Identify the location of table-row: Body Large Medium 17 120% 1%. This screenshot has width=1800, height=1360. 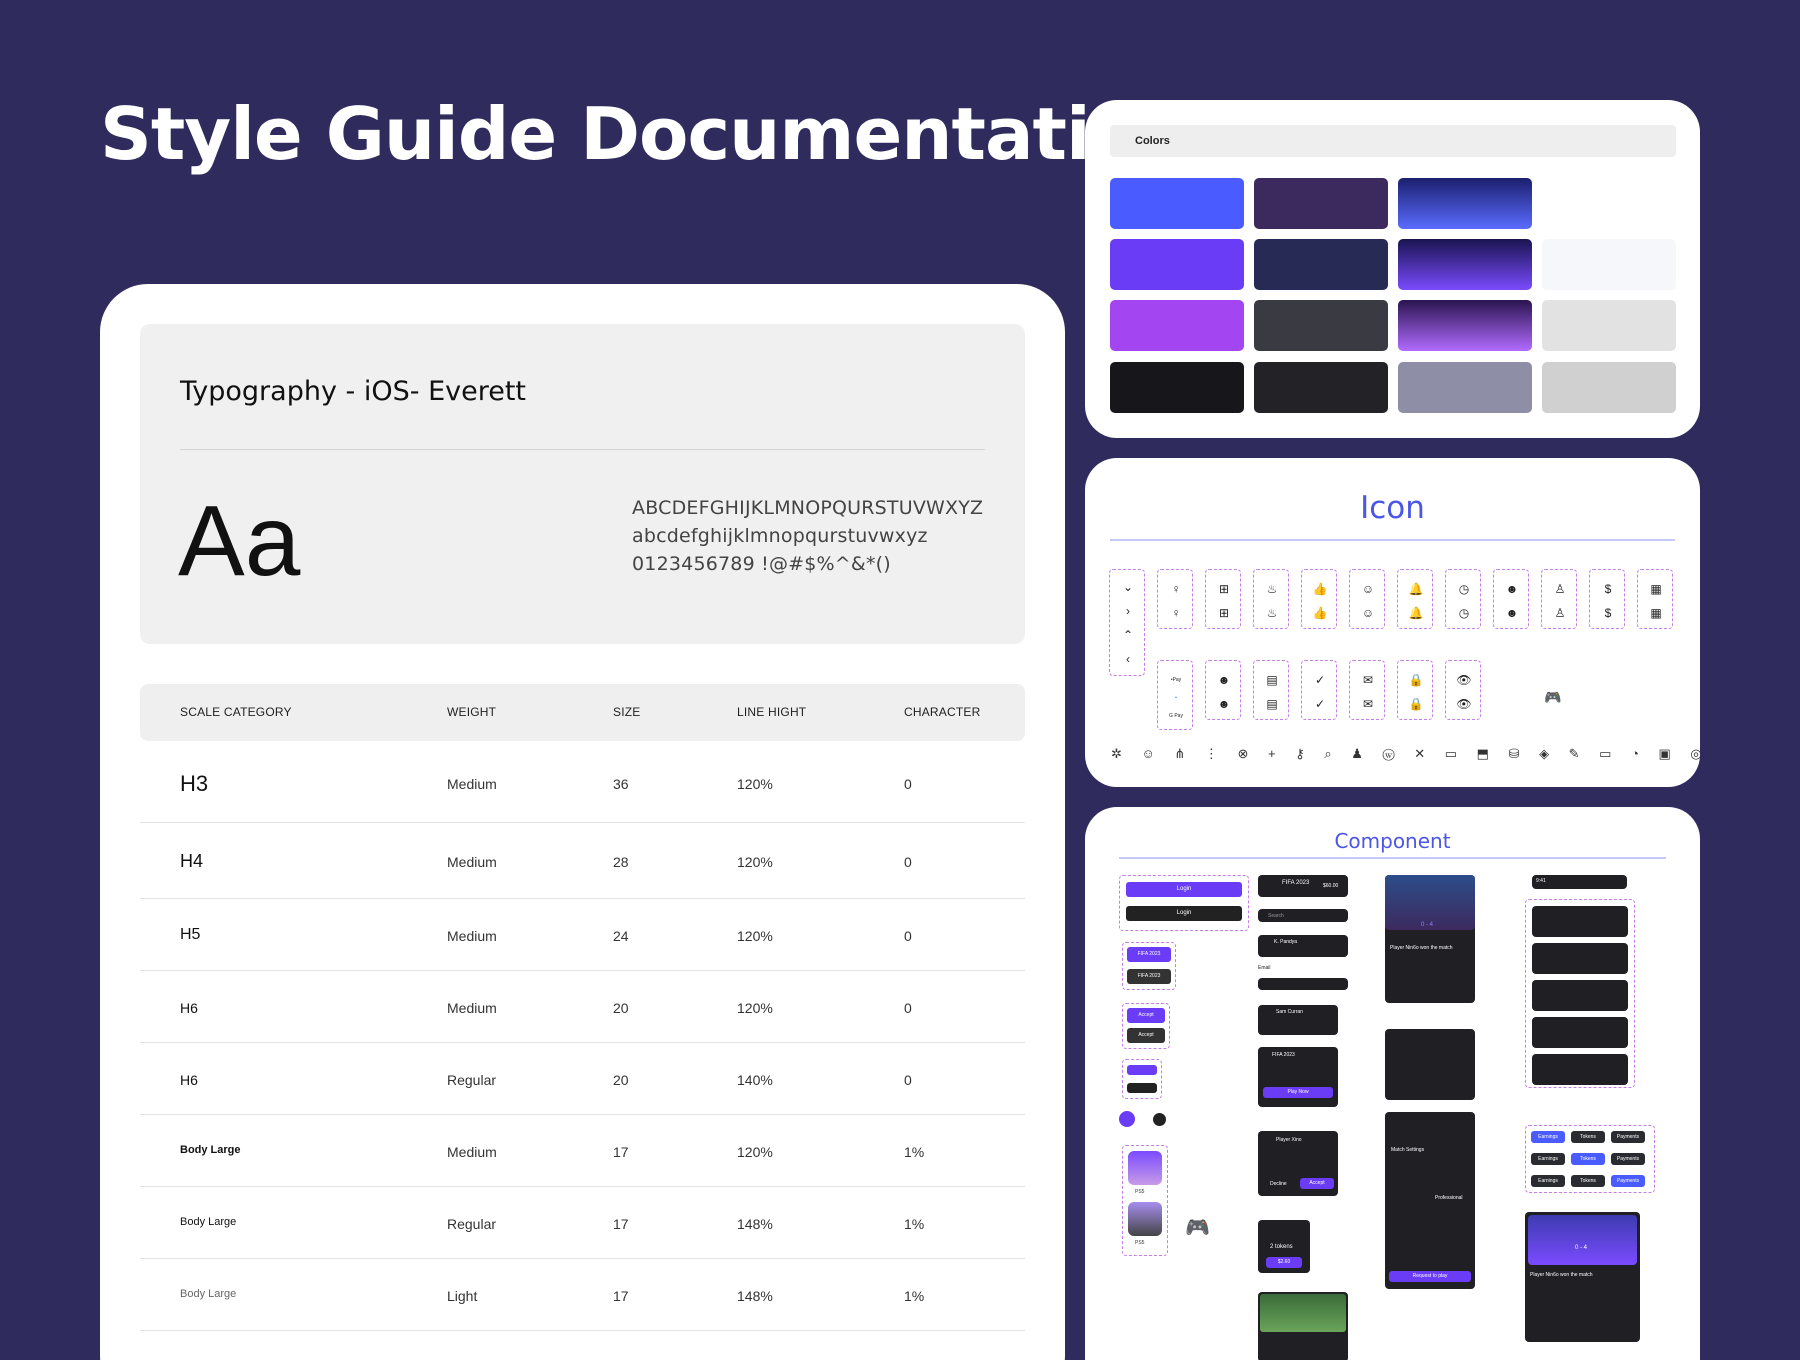
(582, 1151).